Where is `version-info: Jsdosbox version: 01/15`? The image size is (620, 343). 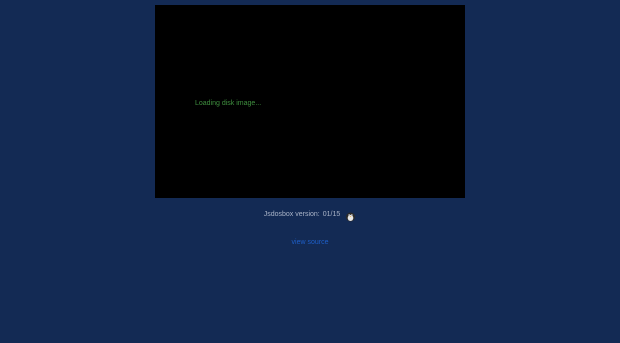 version-info: Jsdosbox version: 01/15 is located at coordinates (310, 214).